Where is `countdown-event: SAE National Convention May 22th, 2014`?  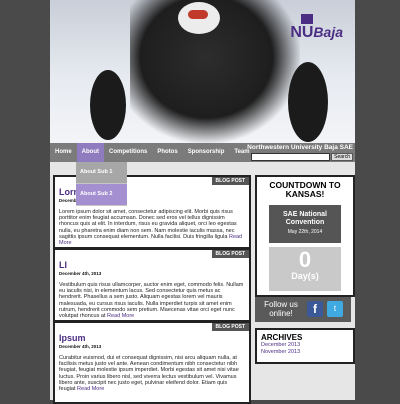
countdown-event: SAE National Convention May 22th, 2014 is located at coordinates (305, 224).